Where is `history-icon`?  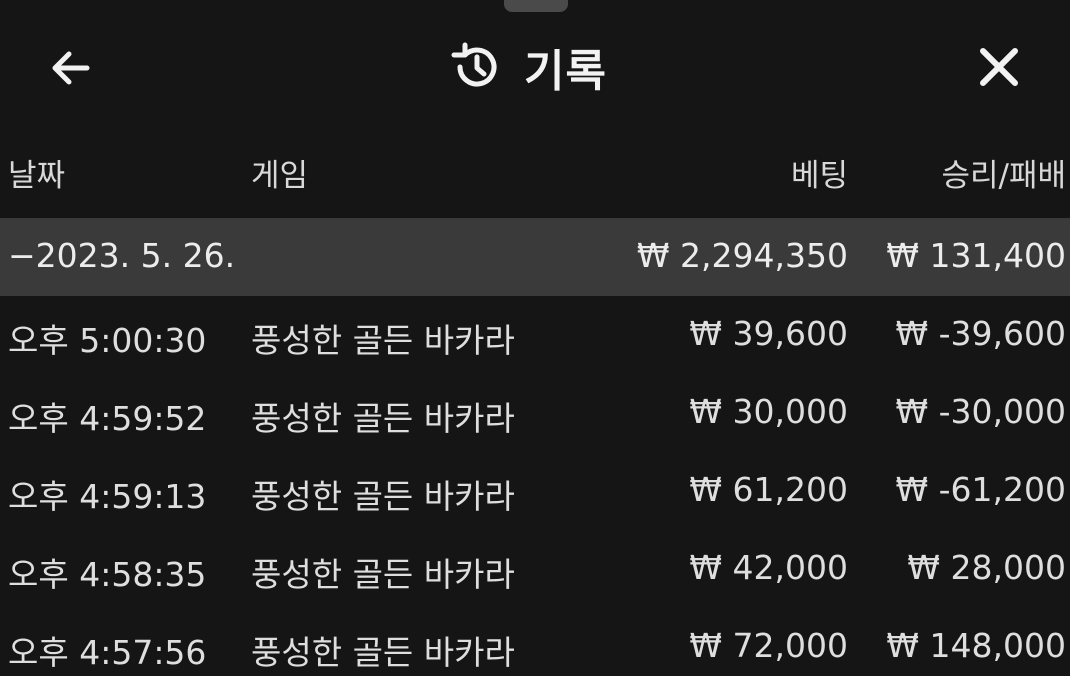 history-icon is located at coordinates (474, 64).